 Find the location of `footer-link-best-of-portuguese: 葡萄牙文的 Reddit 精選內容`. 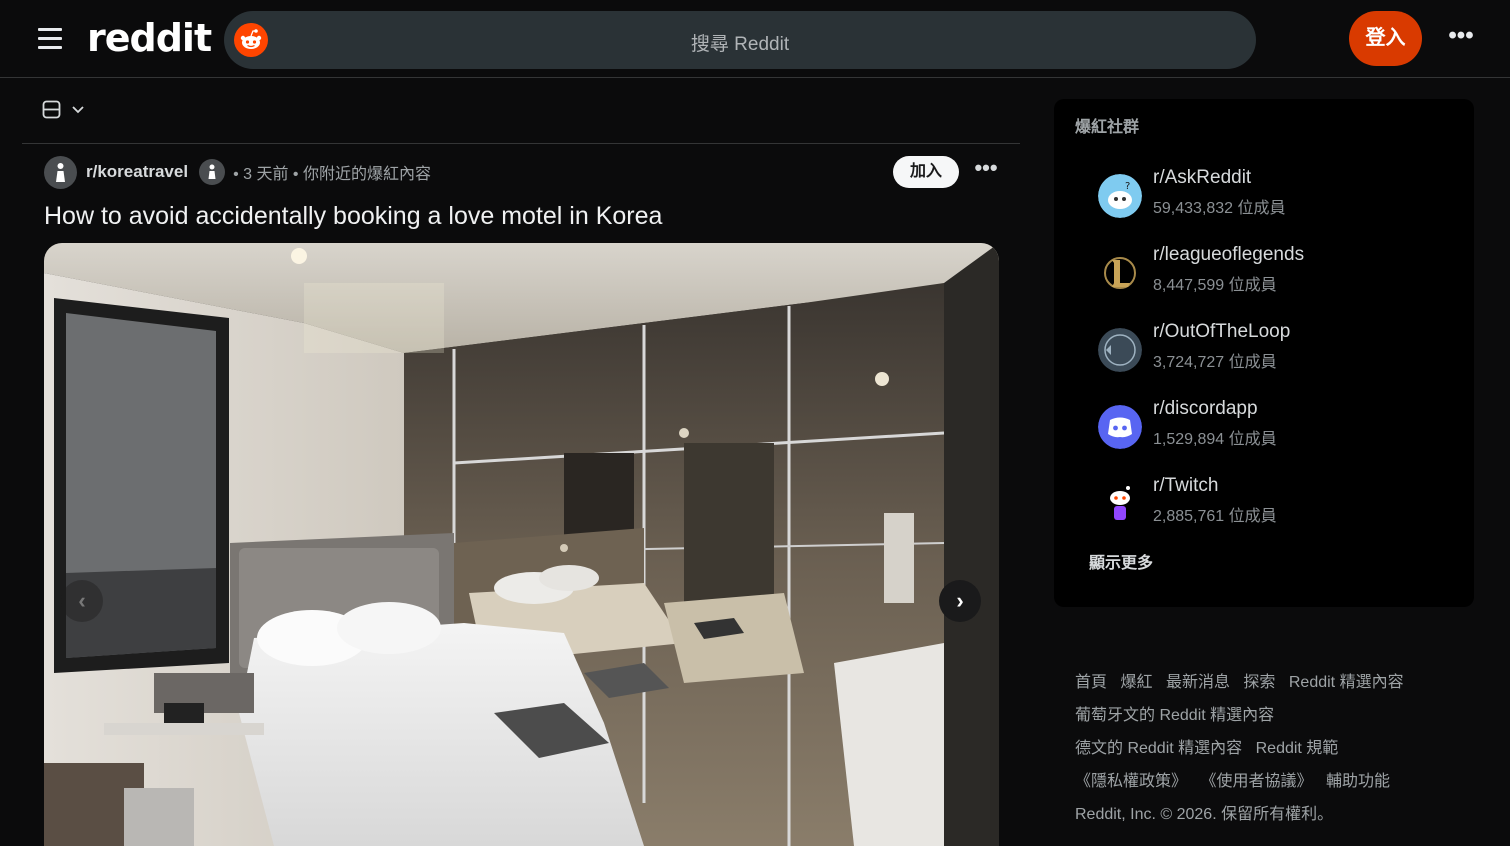

footer-link-best-of-portuguese: 葡萄牙文的 Reddit 精選內容 is located at coordinates (1174, 715).